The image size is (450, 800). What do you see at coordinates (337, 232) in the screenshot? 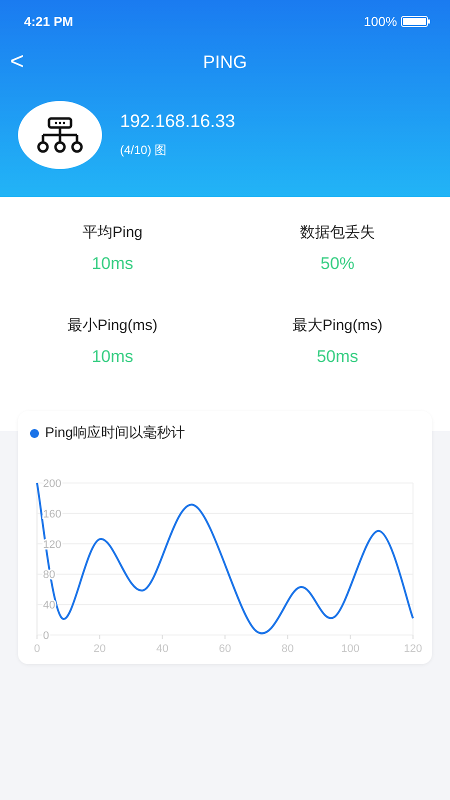
I see `stat-label: 数据包丢失` at bounding box center [337, 232].